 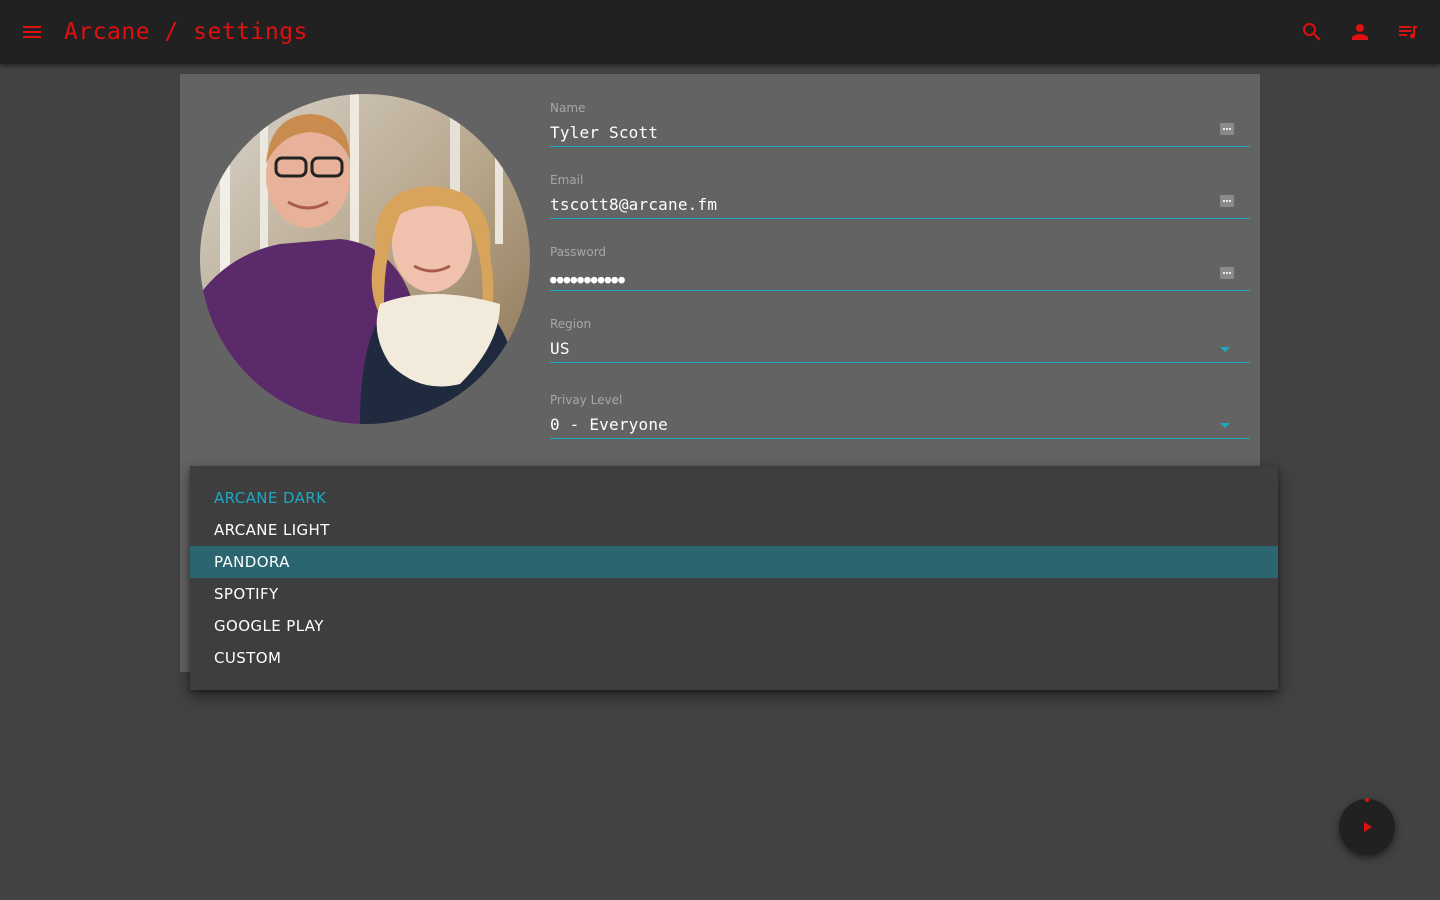 I want to click on app-bar: Arcane / settings, so click(x=720, y=32).